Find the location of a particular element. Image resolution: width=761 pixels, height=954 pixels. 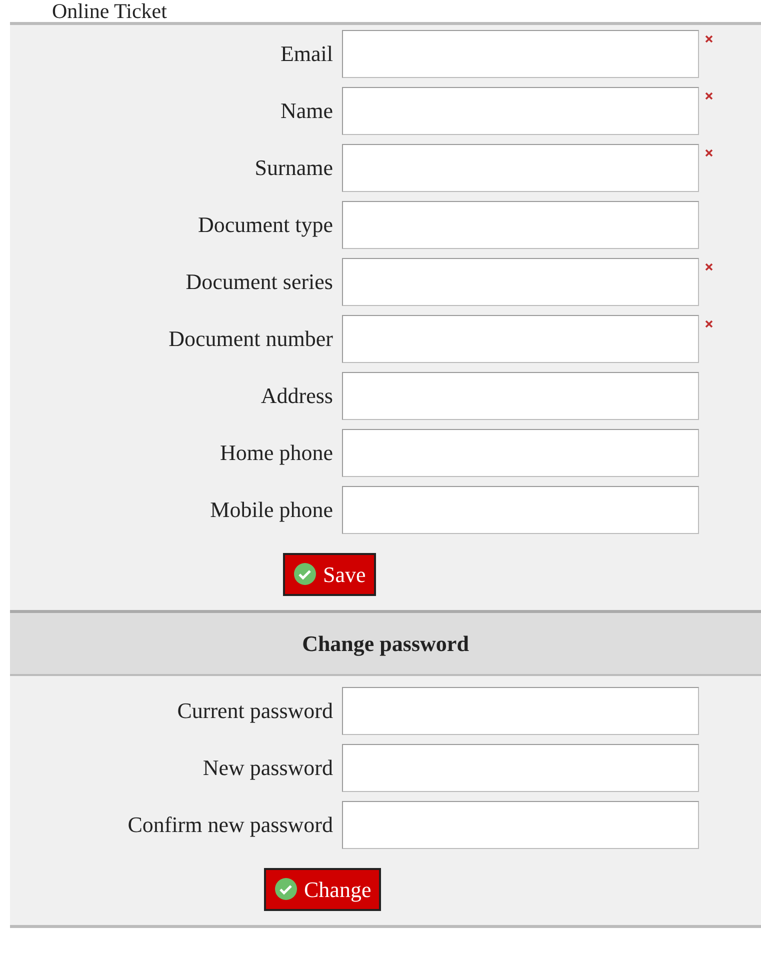

page-title: Online Ticket is located at coordinates (109, 11).